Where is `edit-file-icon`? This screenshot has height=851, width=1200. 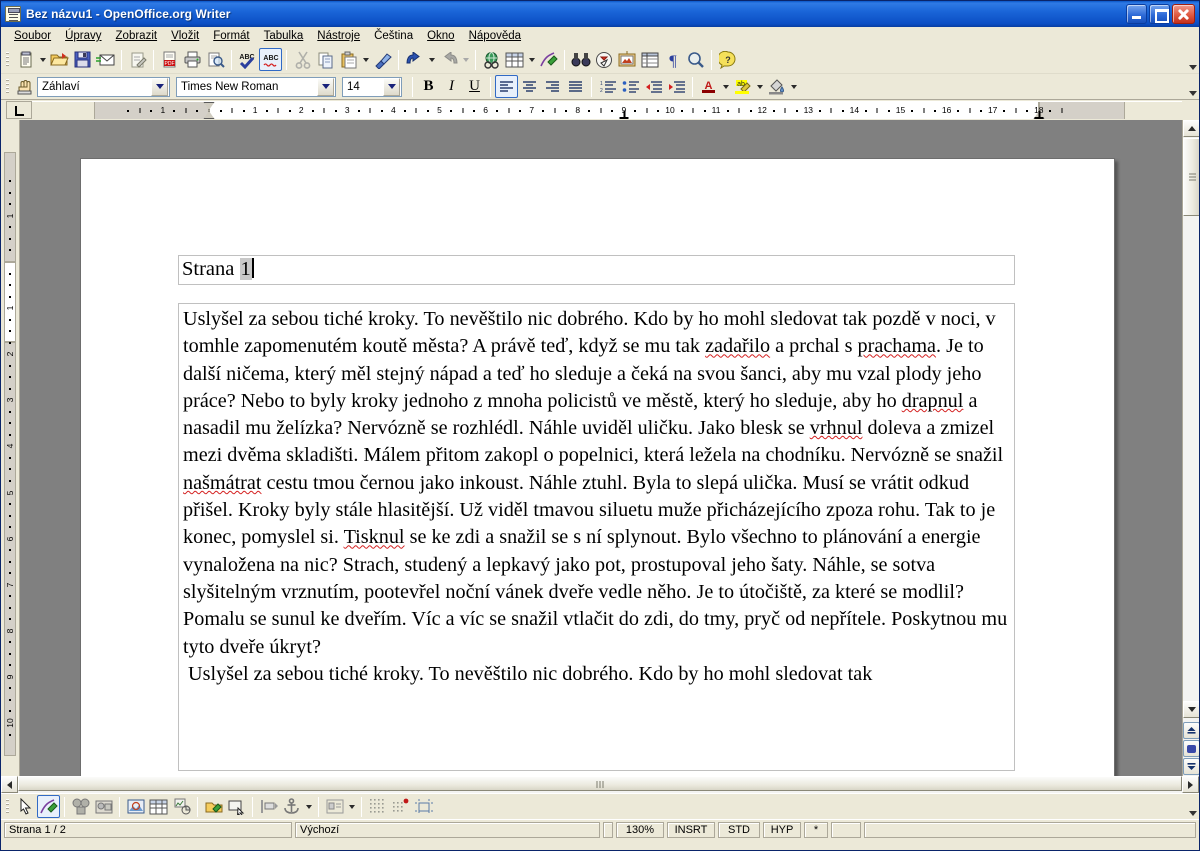
edit-file-icon is located at coordinates (137, 59).